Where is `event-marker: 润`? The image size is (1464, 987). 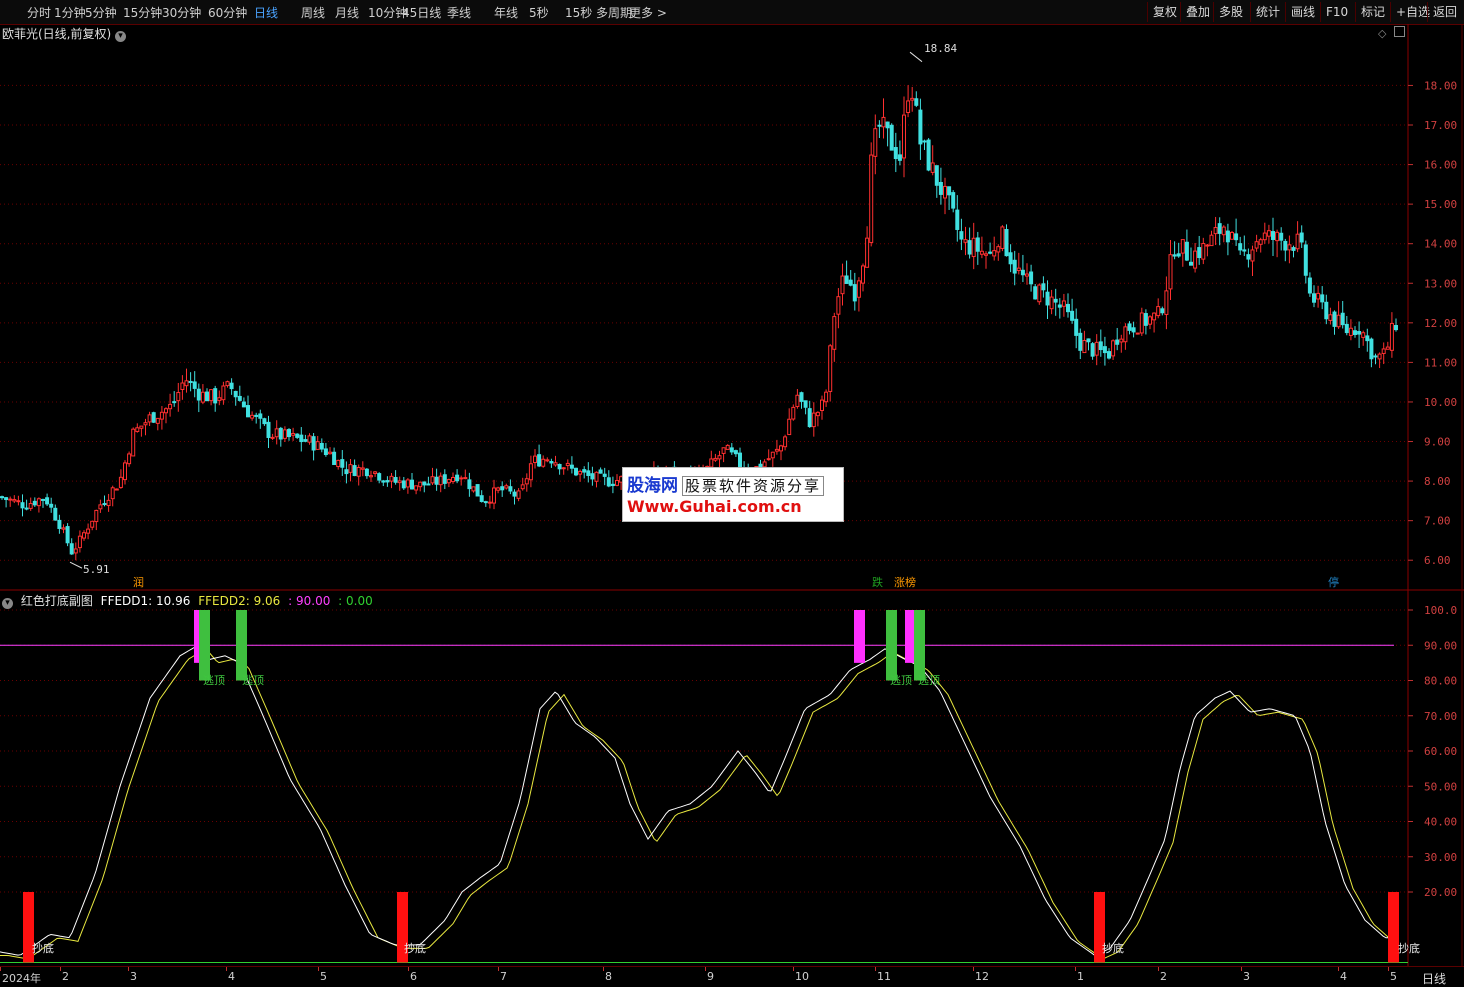
event-marker: 润 is located at coordinates (138, 582).